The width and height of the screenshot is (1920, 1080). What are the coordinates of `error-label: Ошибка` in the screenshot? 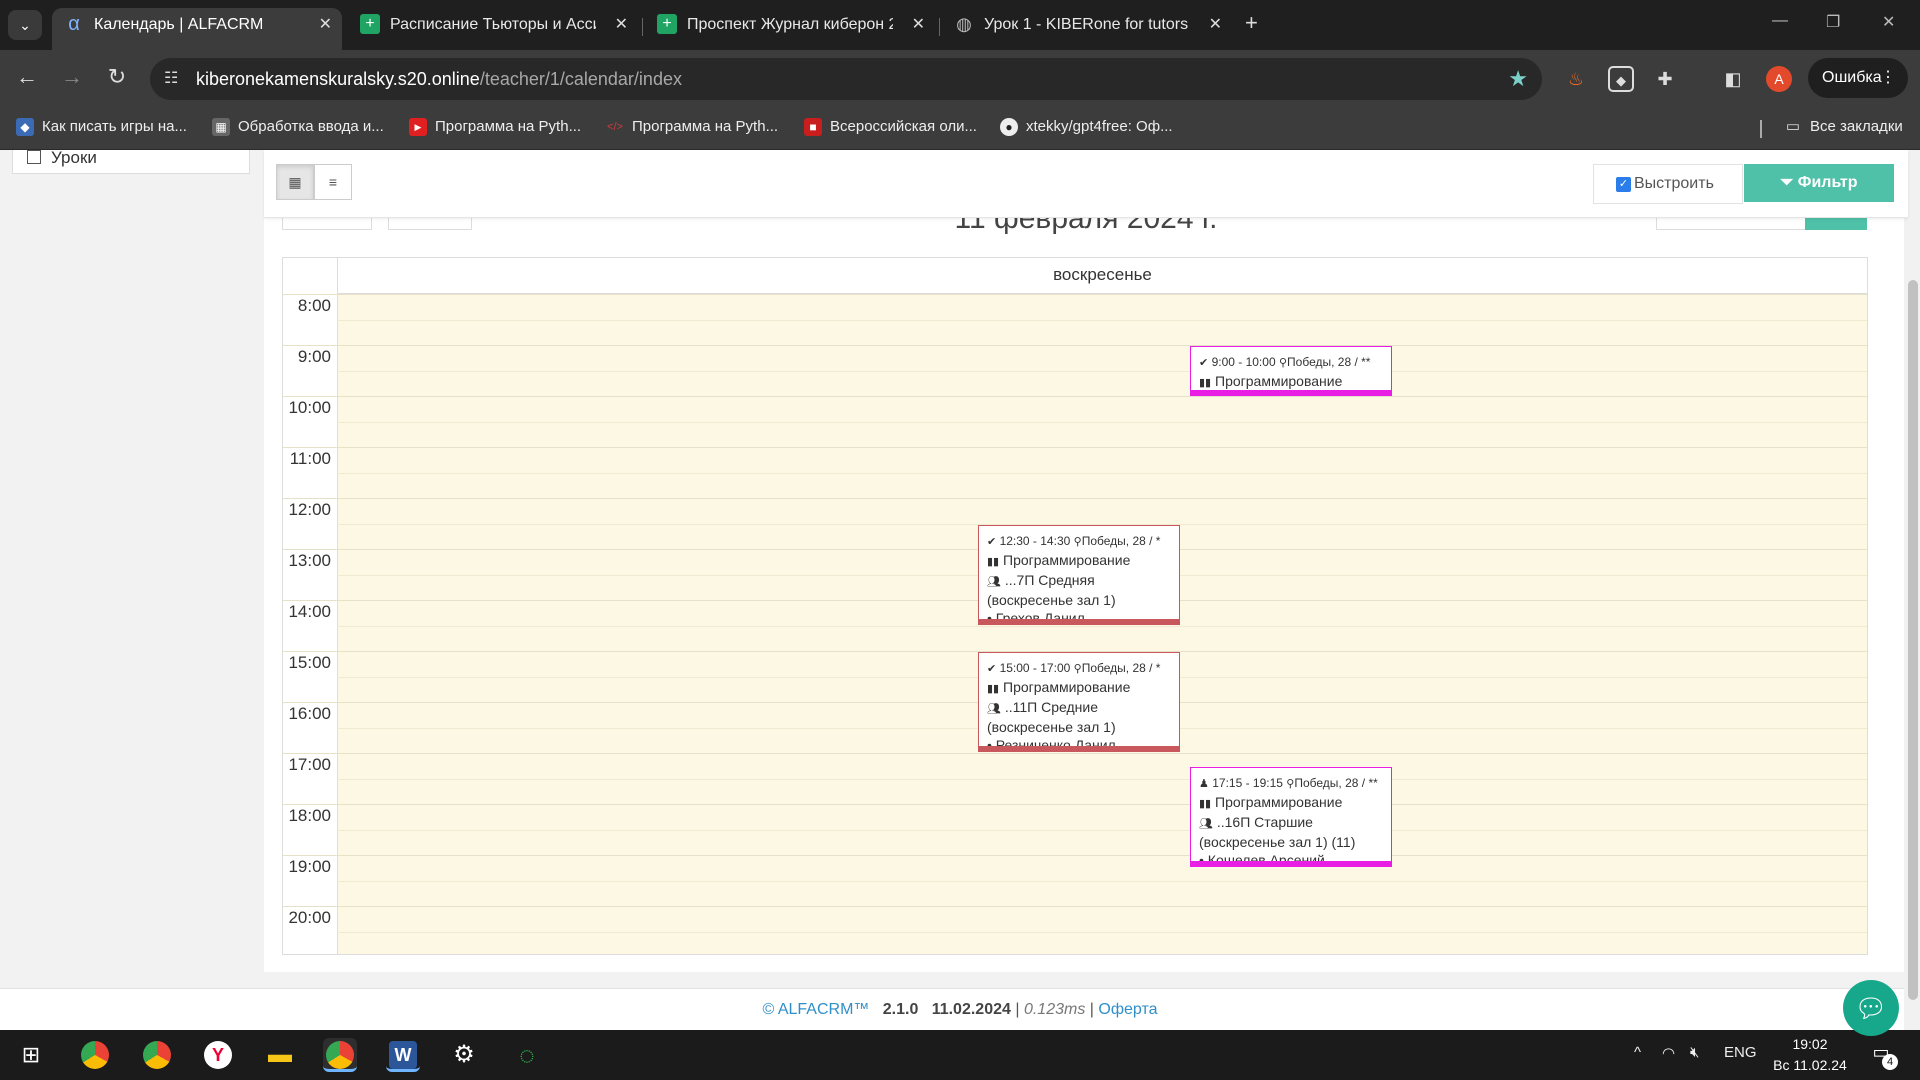 It's located at (1852, 77).